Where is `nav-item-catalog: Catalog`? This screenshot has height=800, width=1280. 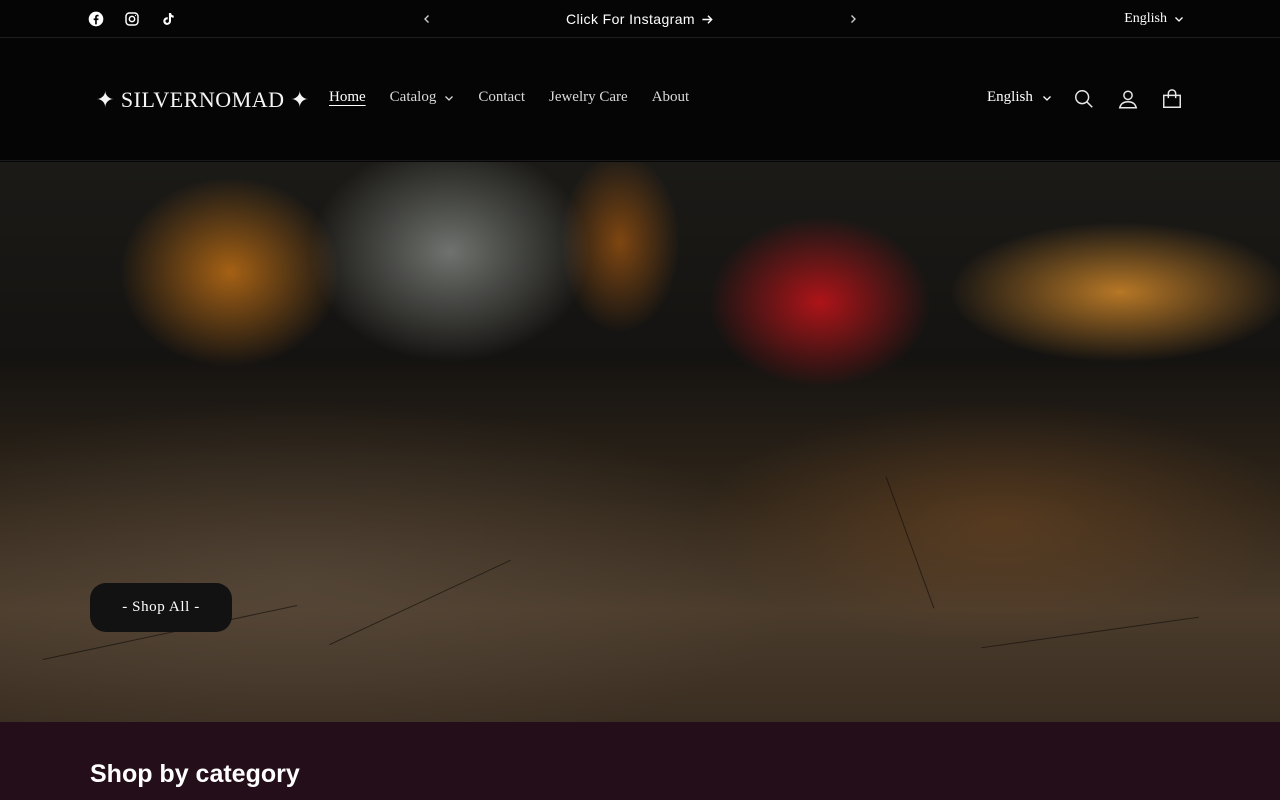
nav-item-catalog: Catalog is located at coordinates (422, 97).